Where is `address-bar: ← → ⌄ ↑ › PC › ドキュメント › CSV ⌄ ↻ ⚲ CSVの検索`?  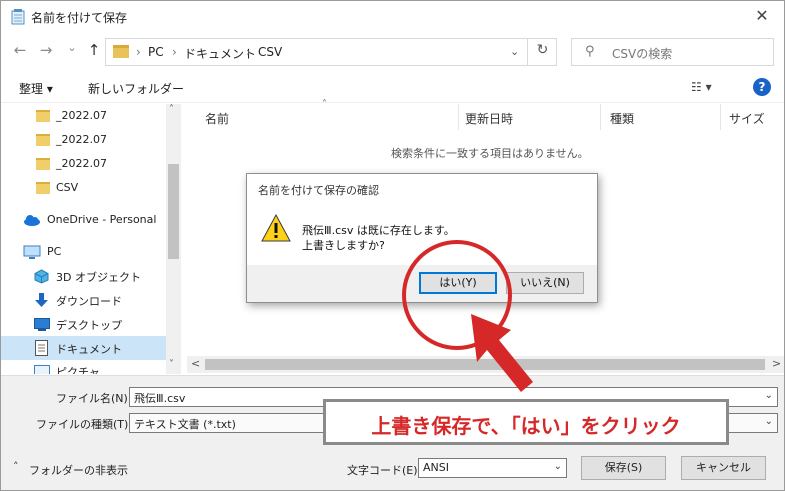
address-bar: ← → ⌄ ↑ › PC › ドキュメント › CSV ⌄ ↻ ⚲ CSVの検索 is located at coordinates (392, 52).